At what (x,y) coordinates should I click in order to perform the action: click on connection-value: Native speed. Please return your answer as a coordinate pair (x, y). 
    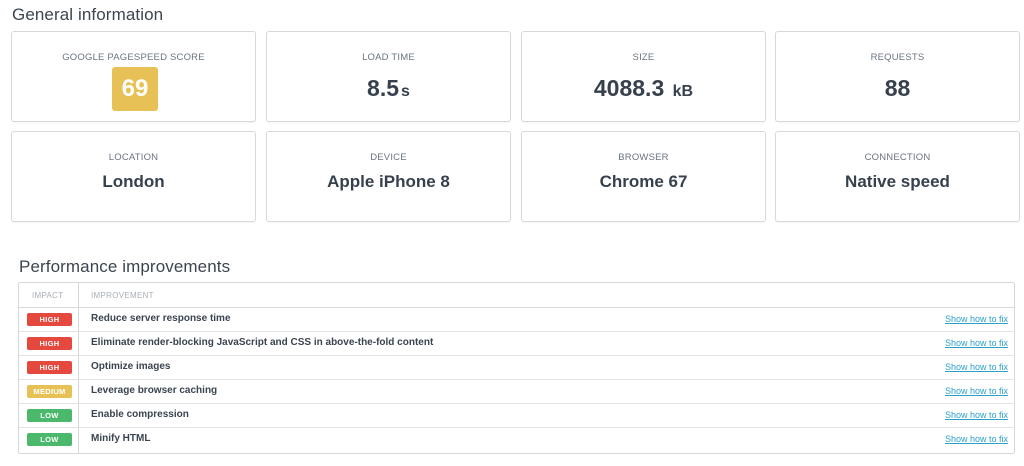
    Looking at the image, I should click on (897, 181).